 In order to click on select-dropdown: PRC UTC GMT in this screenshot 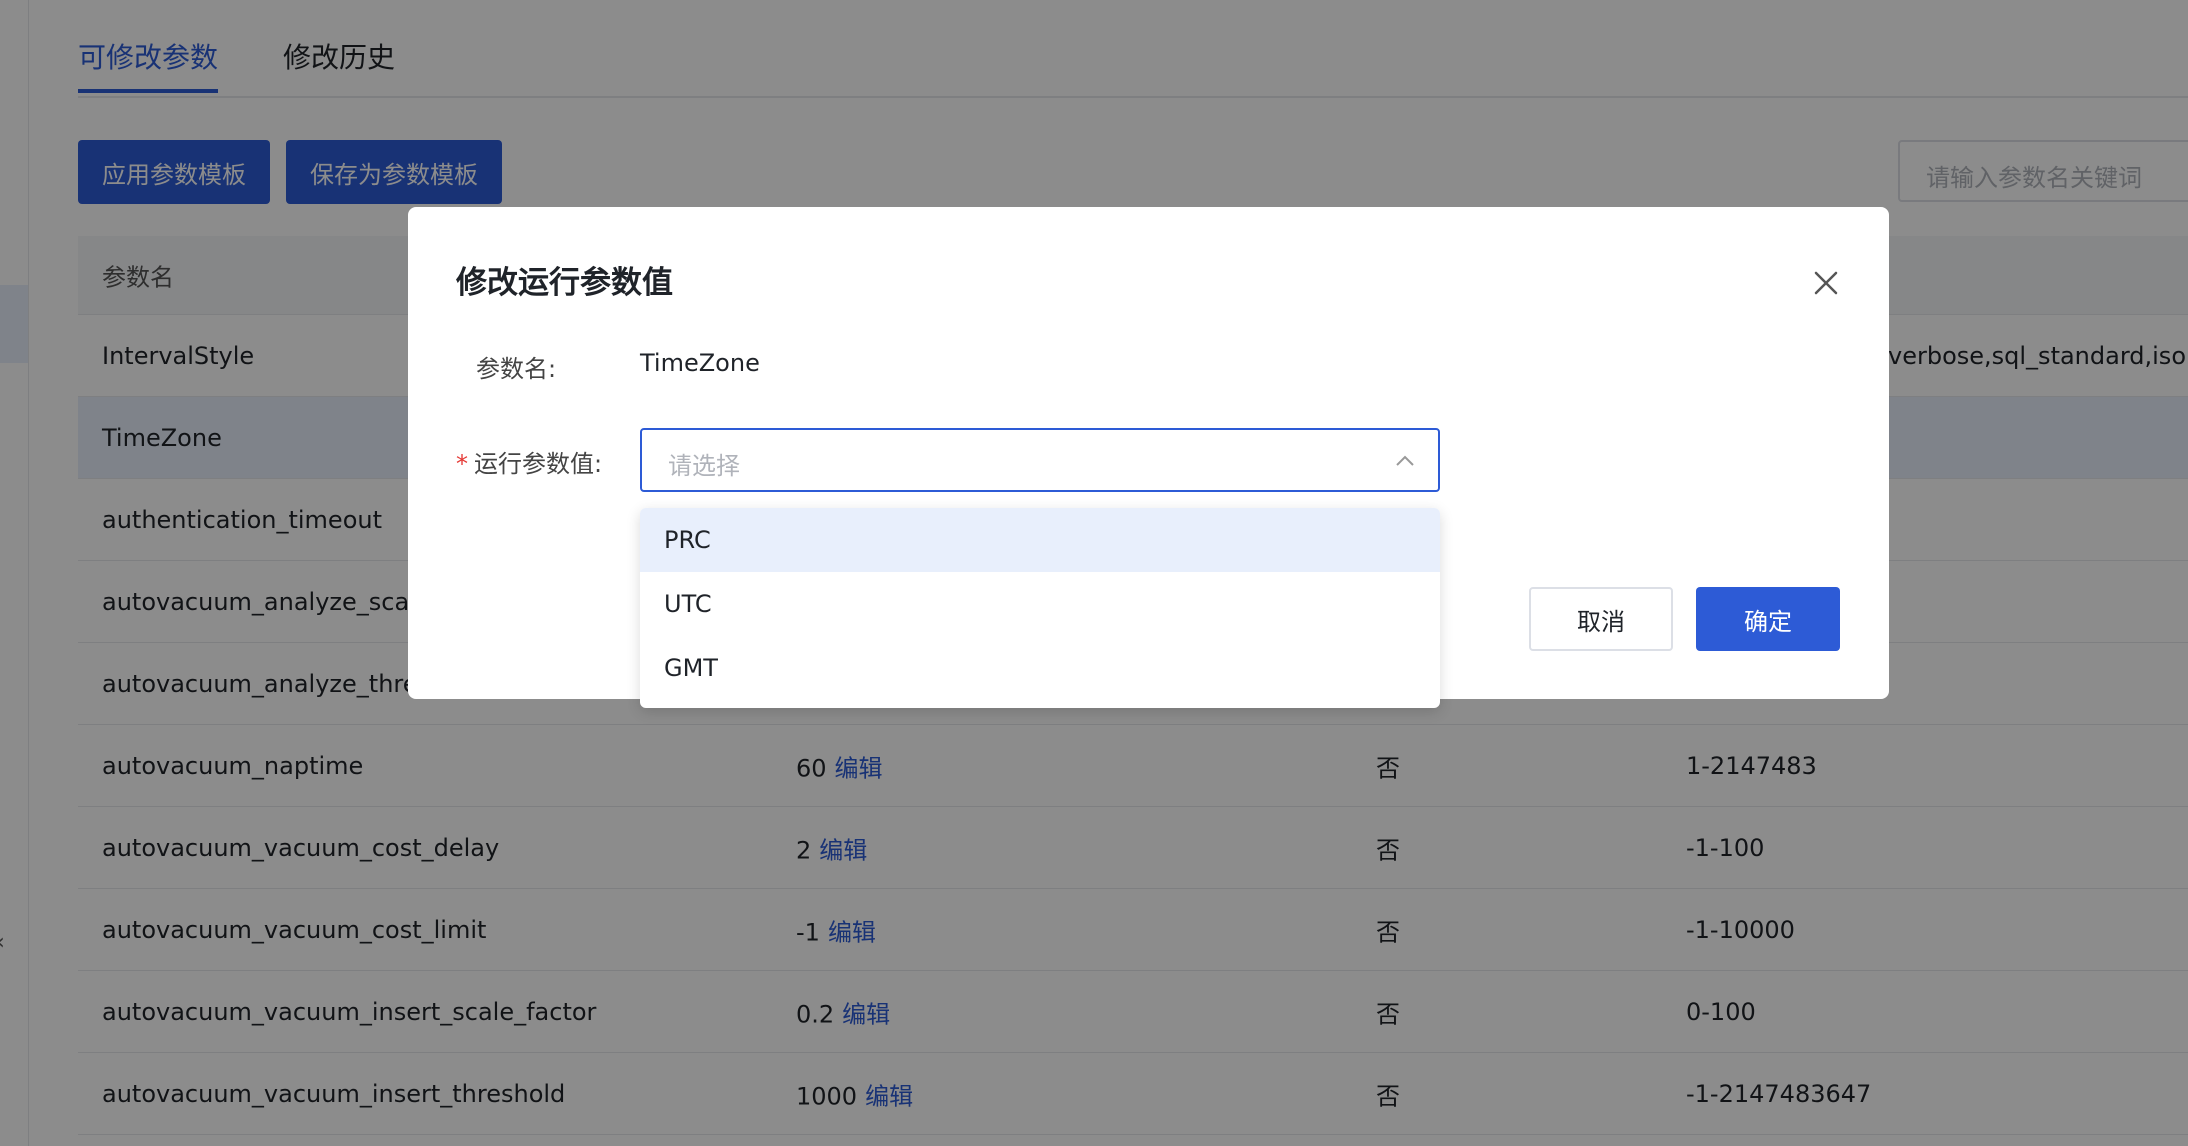, I will do `click(1040, 608)`.